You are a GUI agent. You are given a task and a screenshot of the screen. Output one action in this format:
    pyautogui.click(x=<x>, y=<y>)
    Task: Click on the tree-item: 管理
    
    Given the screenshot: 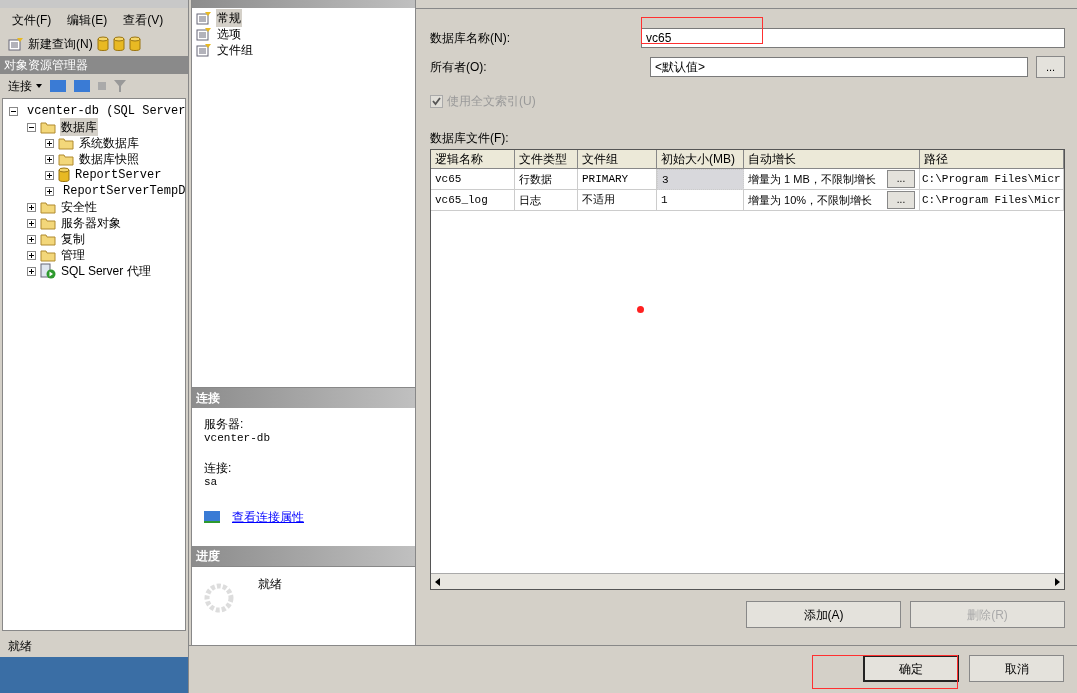 What is the action you would take?
    pyautogui.click(x=73, y=255)
    